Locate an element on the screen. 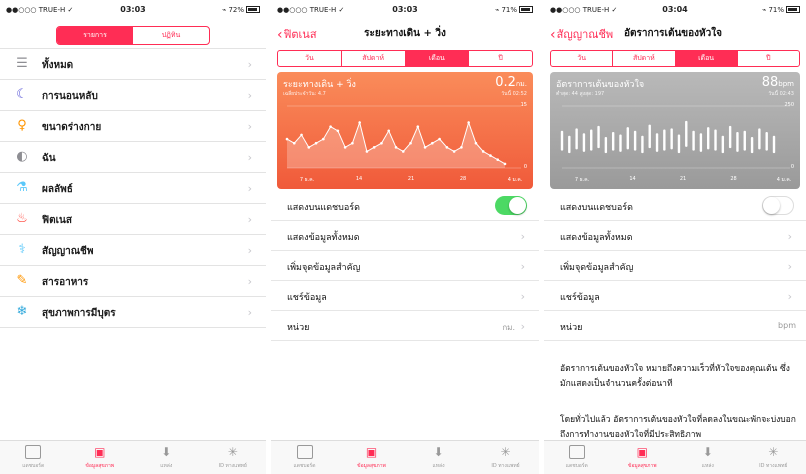 The image size is (806, 474). back-button: ‹สัญญาณชีพ is located at coordinates (581, 34).